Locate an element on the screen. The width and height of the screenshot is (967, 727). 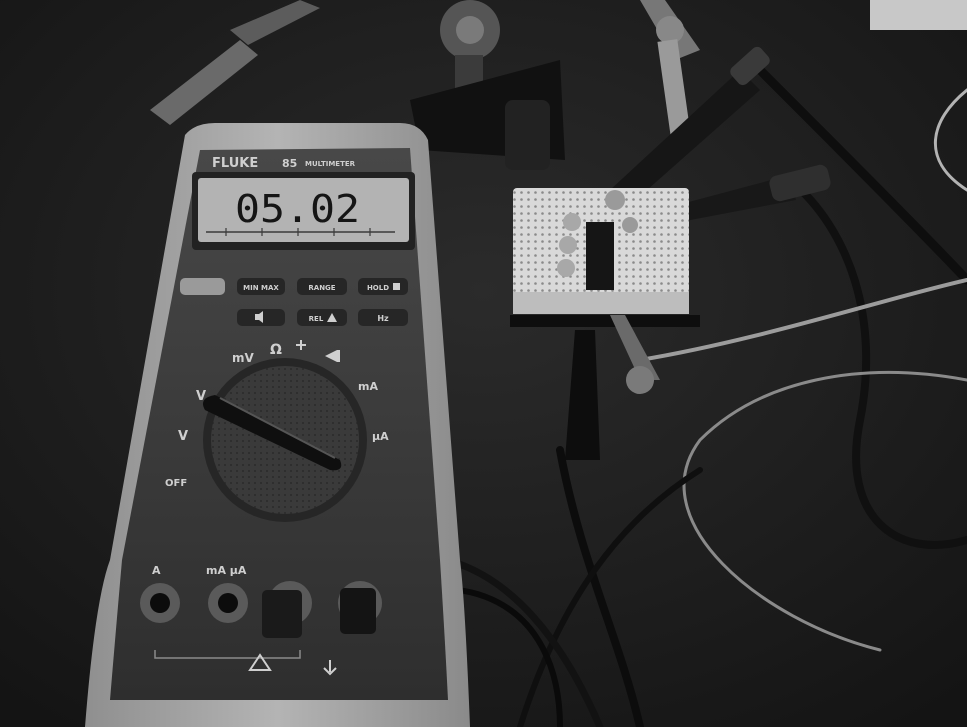
min-max-label: MIN MAX is located at coordinates (261, 288).